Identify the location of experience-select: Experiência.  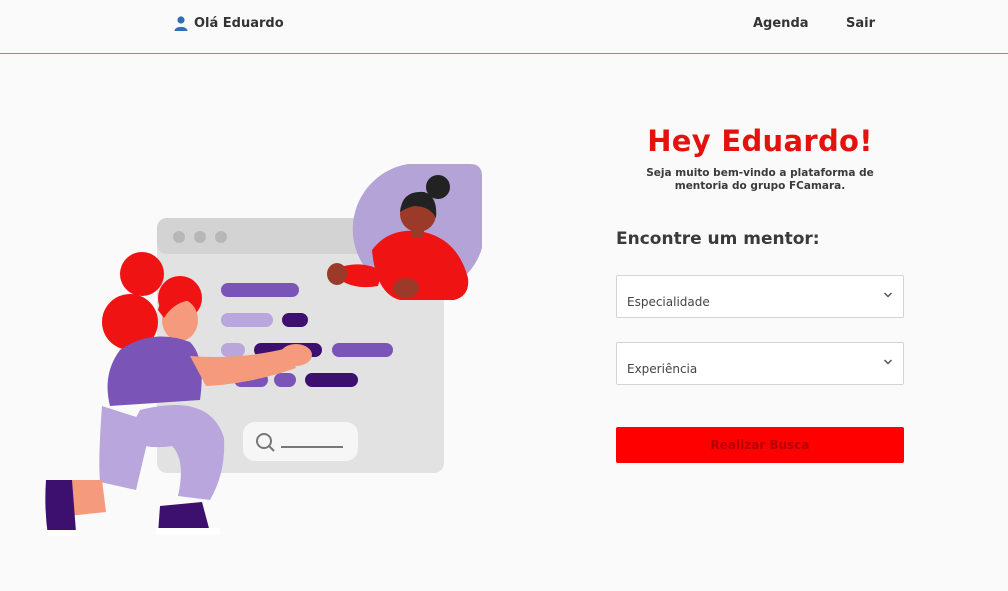
(760, 363).